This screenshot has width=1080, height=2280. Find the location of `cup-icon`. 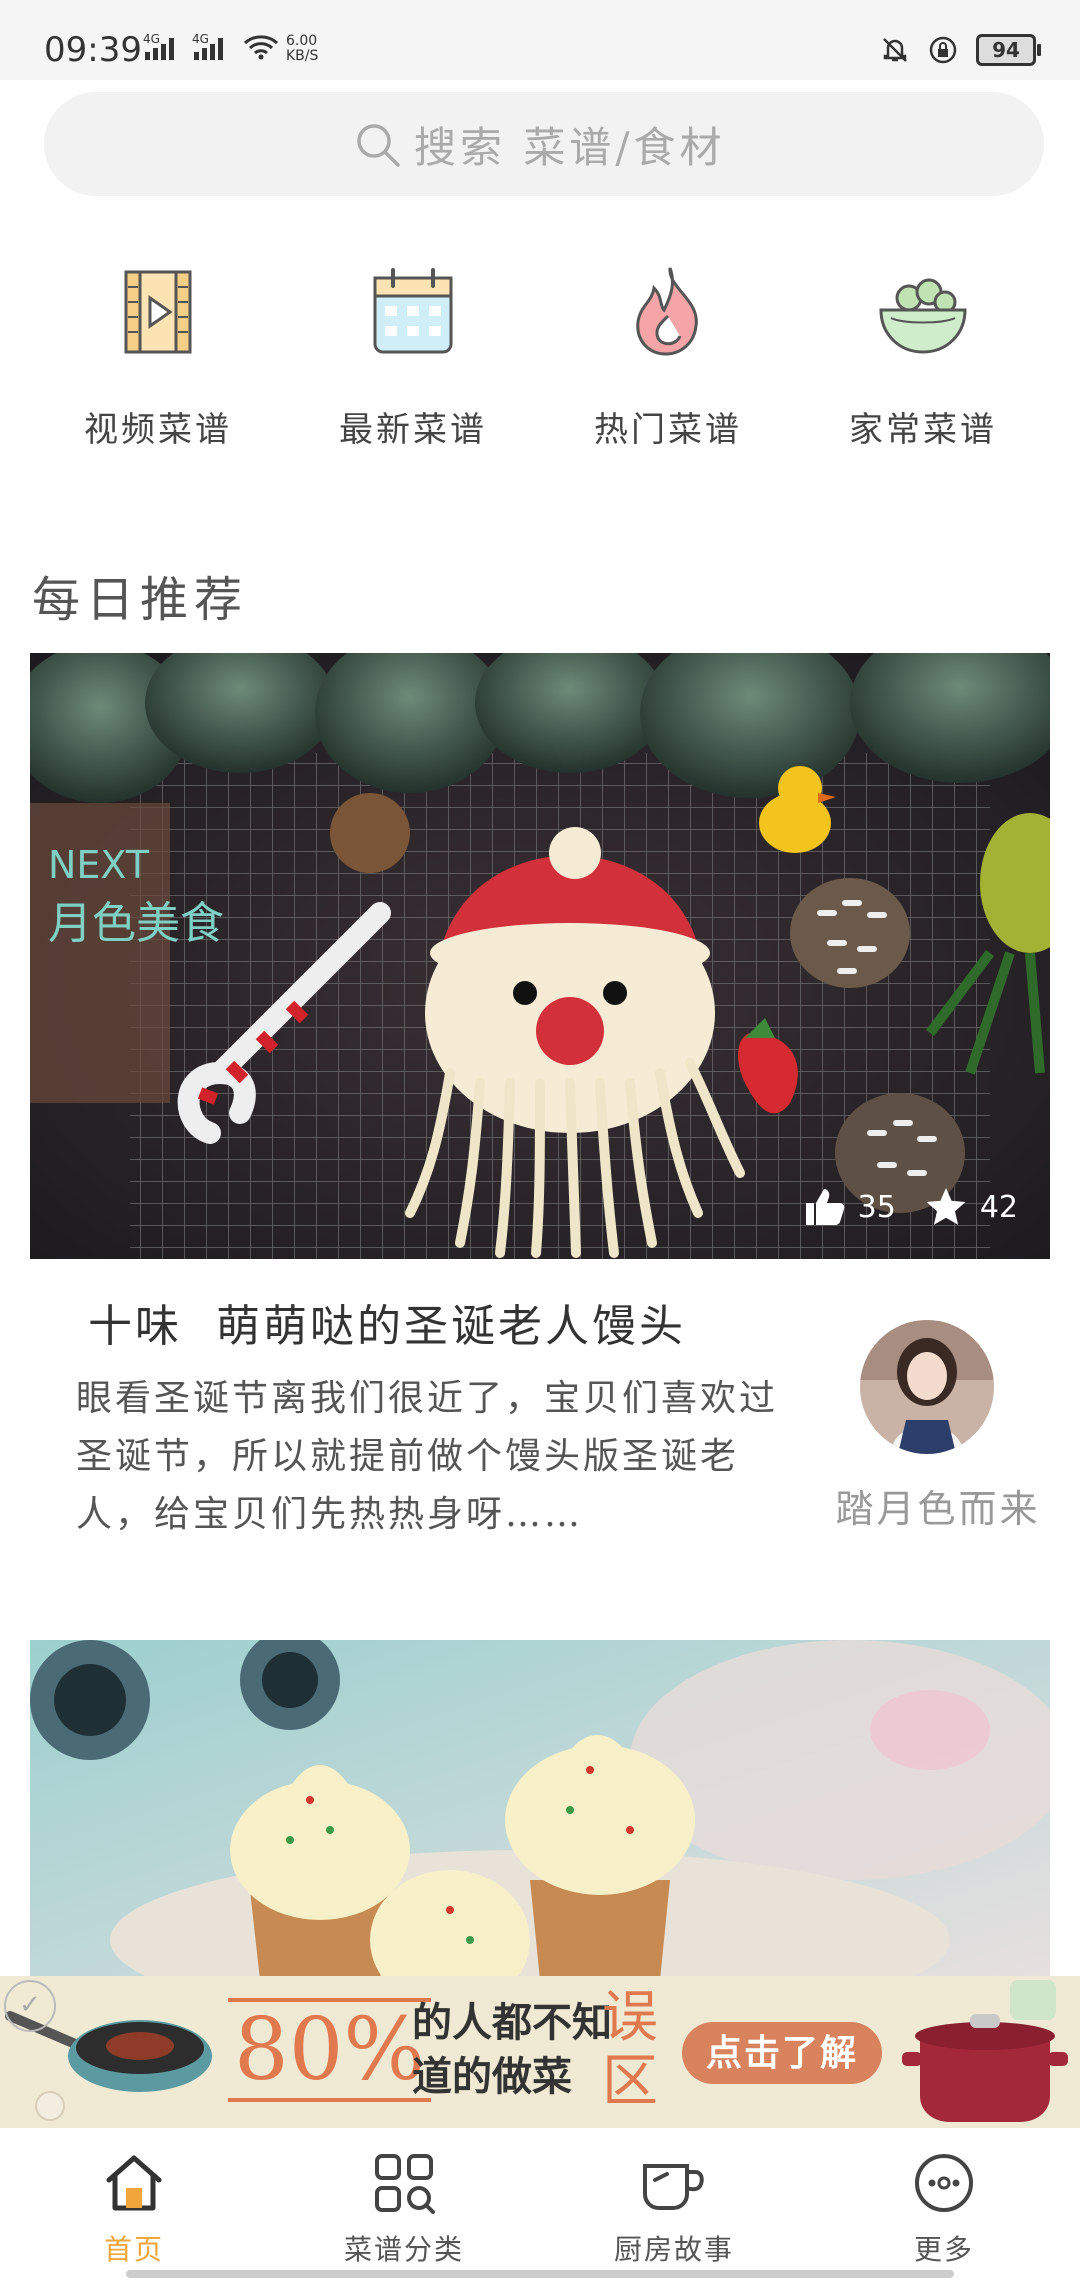

cup-icon is located at coordinates (673, 2187).